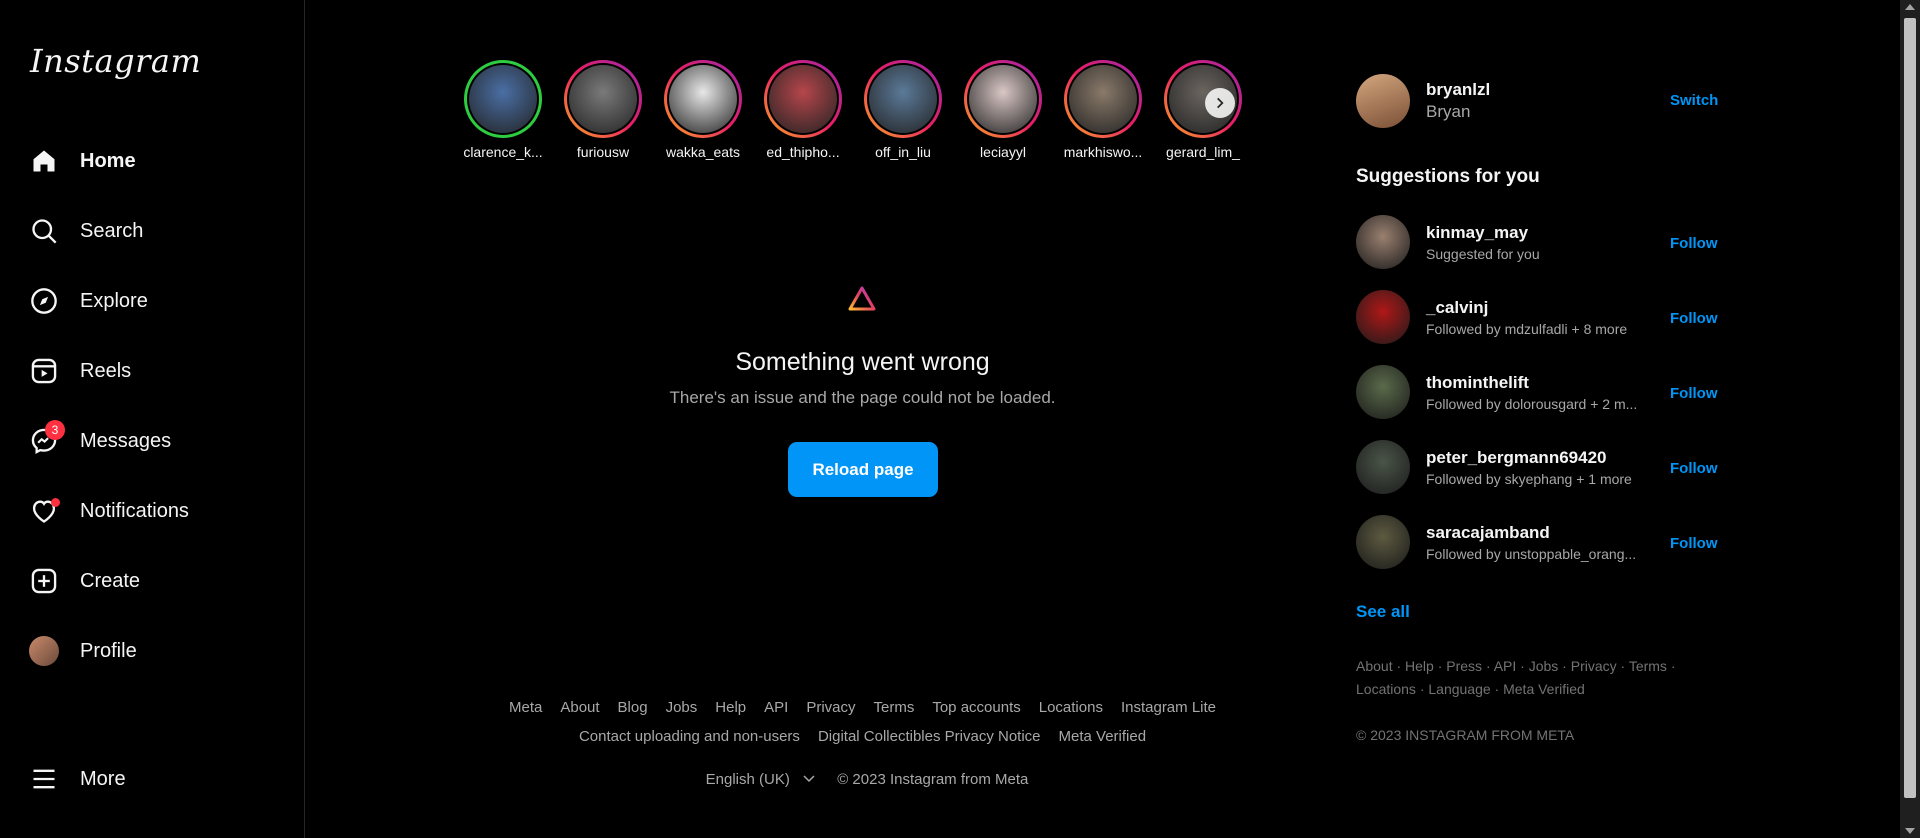  What do you see at coordinates (525, 707) in the screenshot?
I see `footer-link: Meta` at bounding box center [525, 707].